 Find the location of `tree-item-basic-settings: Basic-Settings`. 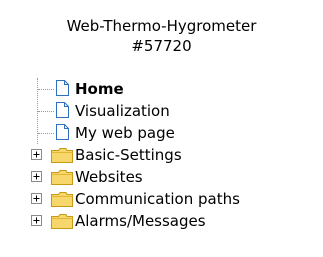

tree-item-basic-settings: Basic-Settings is located at coordinates (150, 155).